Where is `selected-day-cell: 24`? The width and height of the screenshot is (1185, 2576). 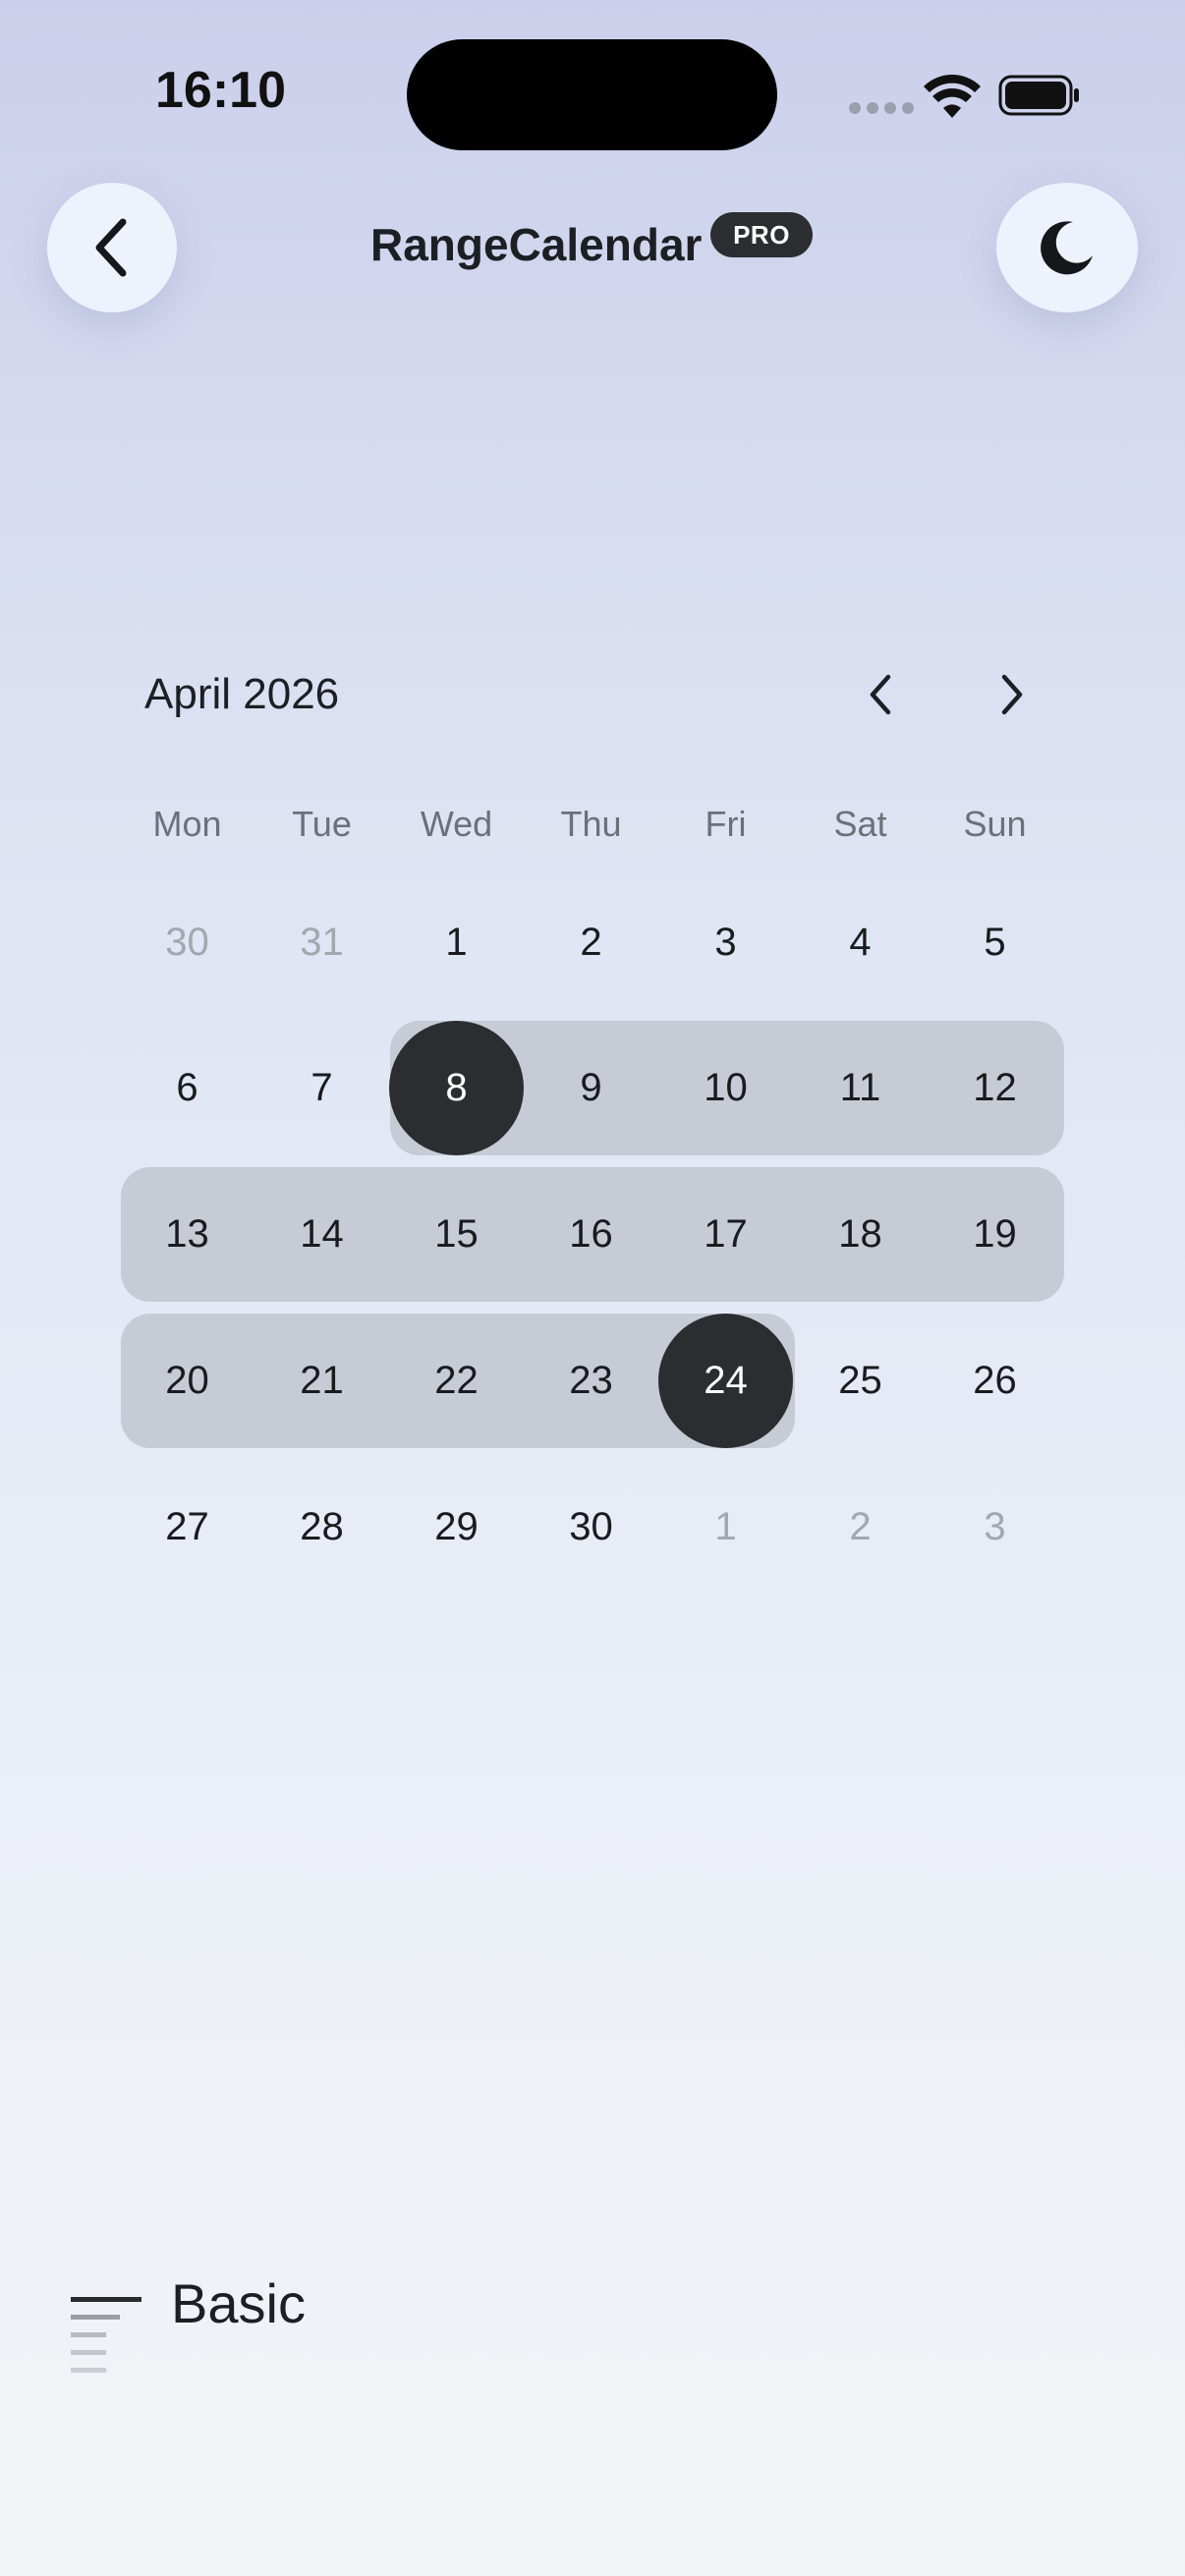 selected-day-cell: 24 is located at coordinates (726, 1381).